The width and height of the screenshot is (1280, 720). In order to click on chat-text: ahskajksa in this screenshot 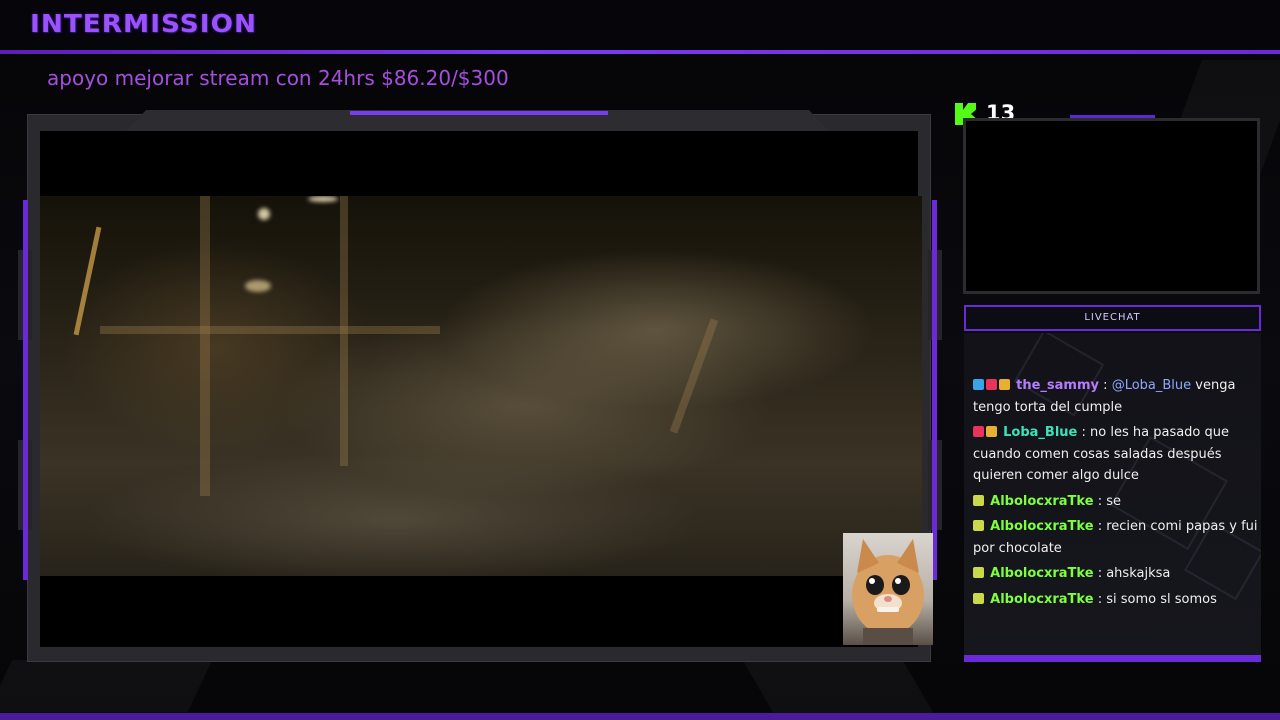, I will do `click(1138, 573)`.